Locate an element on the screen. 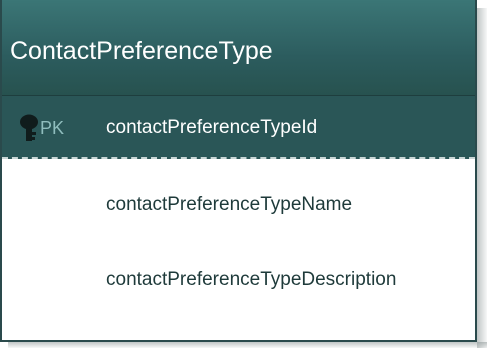 This screenshot has height=348, width=487. entity-shadow-bottom is located at coordinates (247, 345).